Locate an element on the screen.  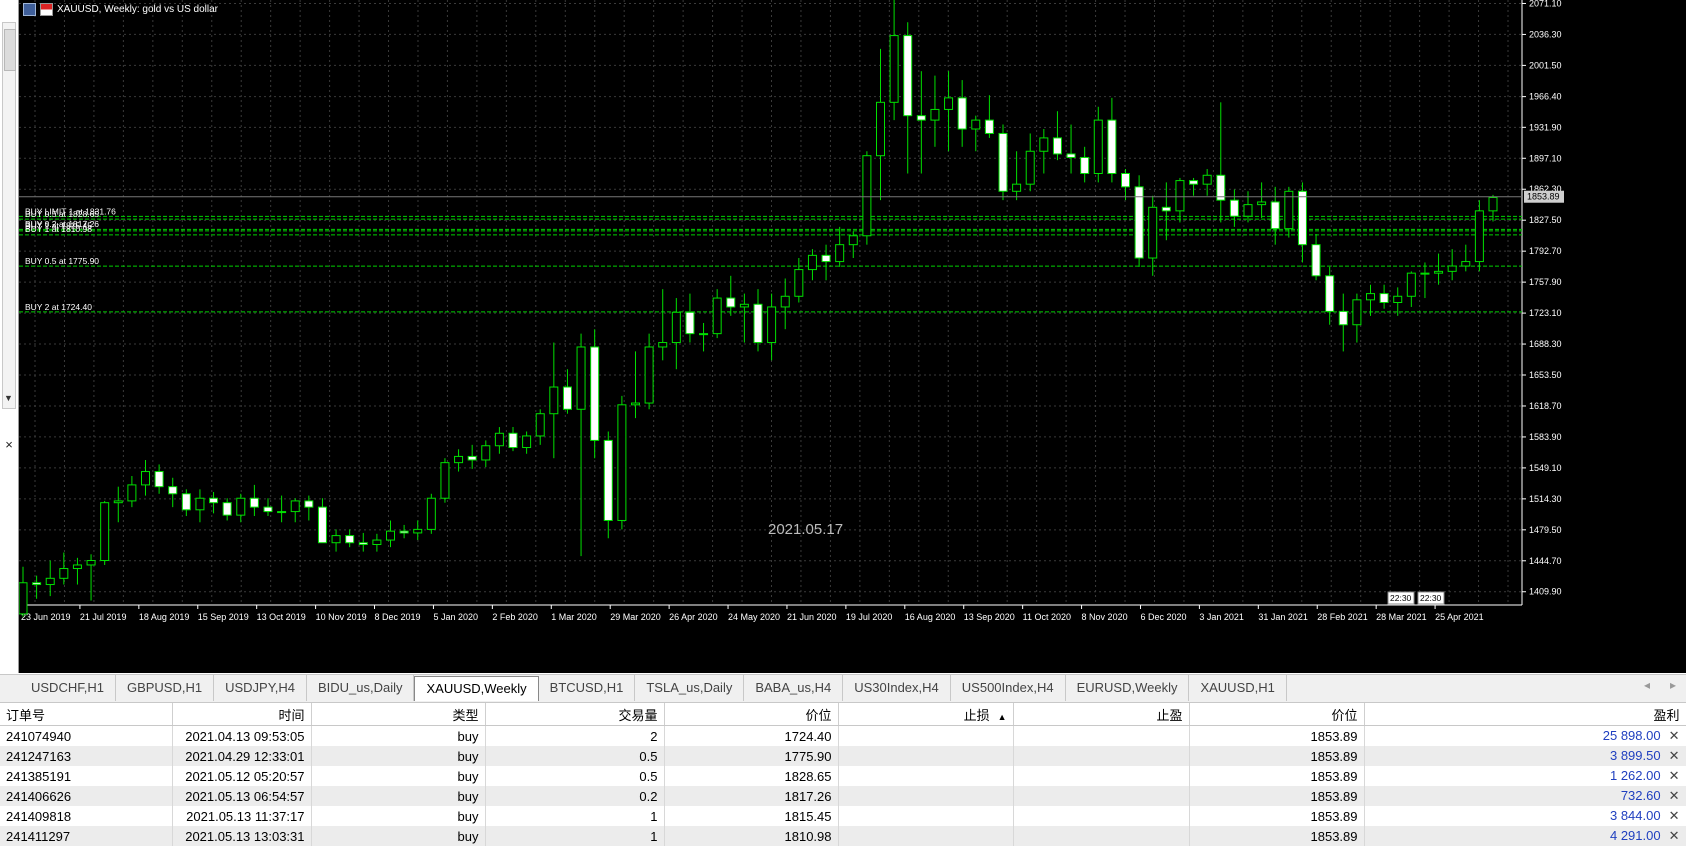
date-tick-label: 18 Aug 2019 is located at coordinates (164, 617).